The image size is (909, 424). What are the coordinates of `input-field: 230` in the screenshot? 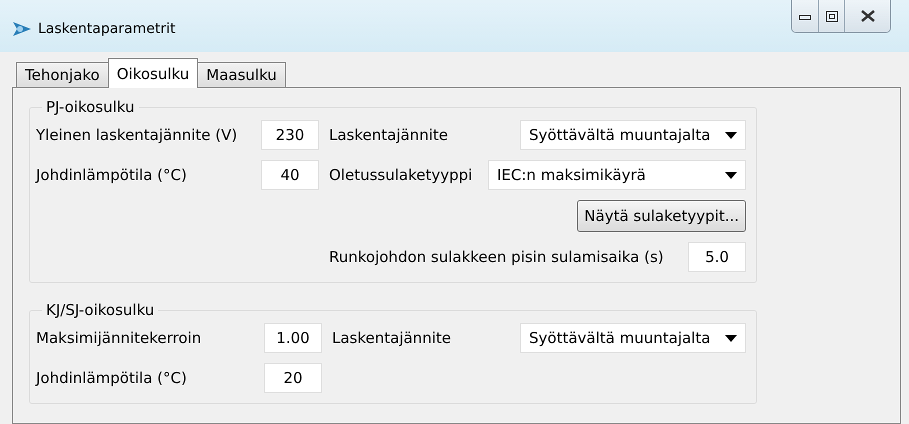 It's located at (290, 135).